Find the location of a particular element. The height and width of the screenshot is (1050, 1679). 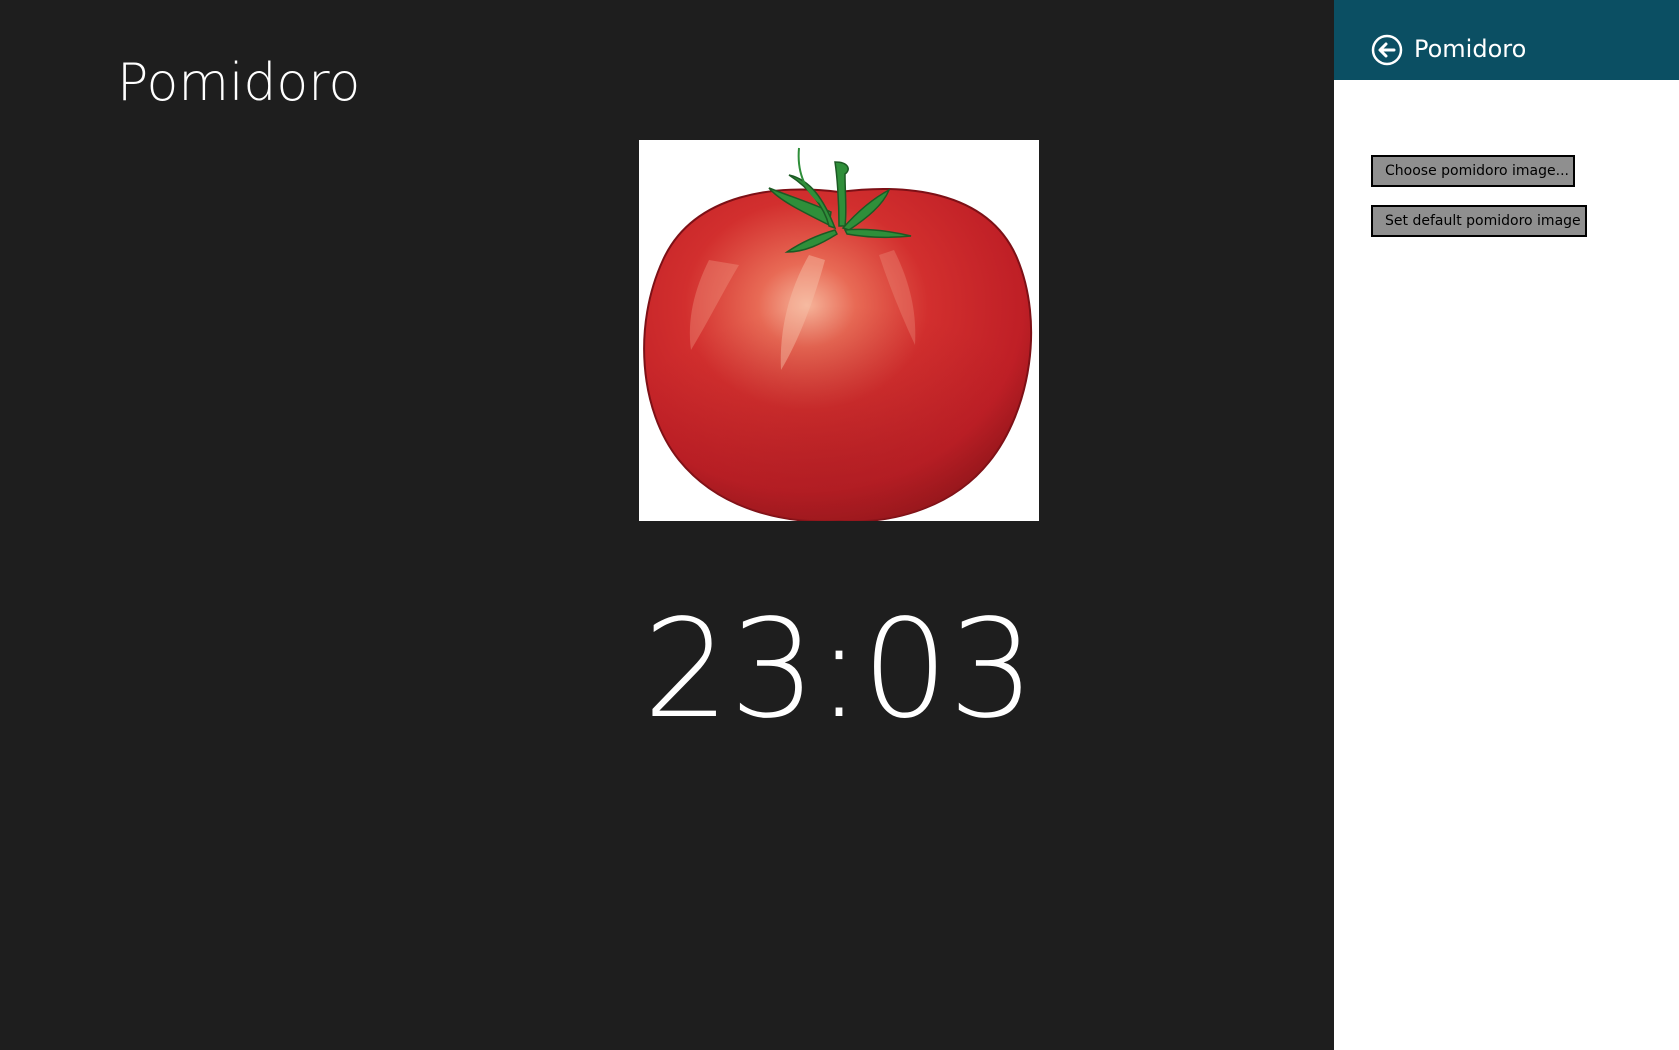

tomato-image is located at coordinates (838, 334).